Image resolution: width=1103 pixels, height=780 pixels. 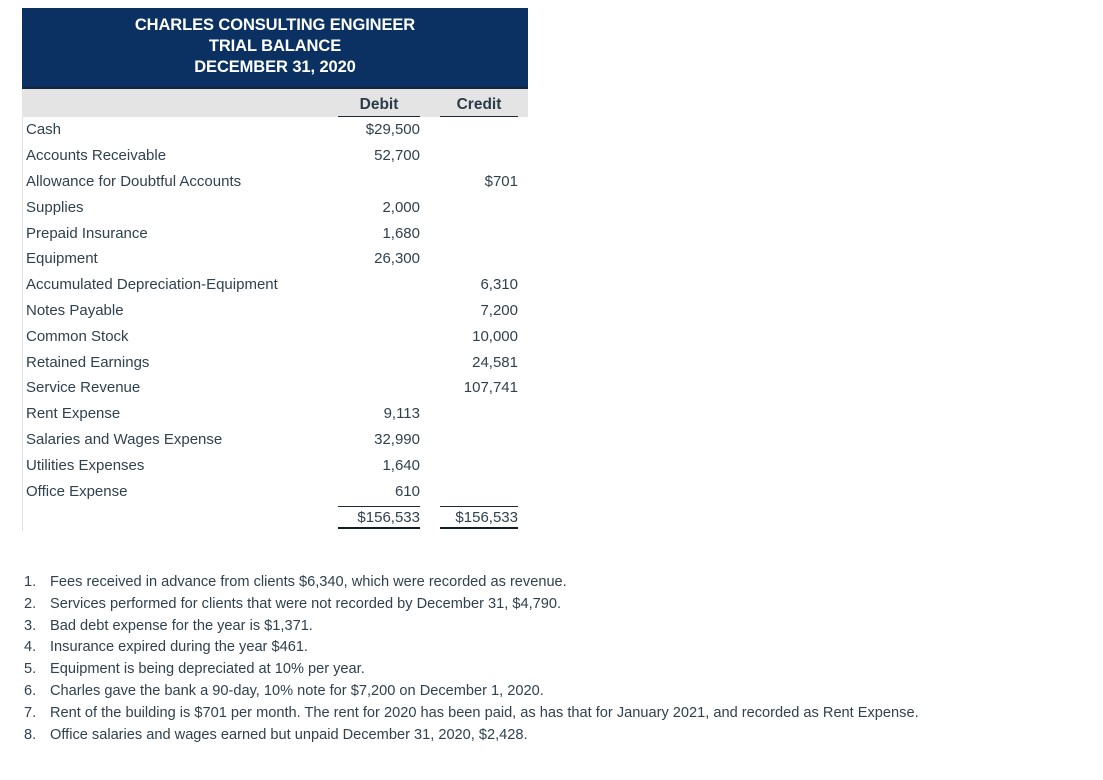 I want to click on company-name: CHARLES CONSULTING ENGINEER, so click(x=275, y=25).